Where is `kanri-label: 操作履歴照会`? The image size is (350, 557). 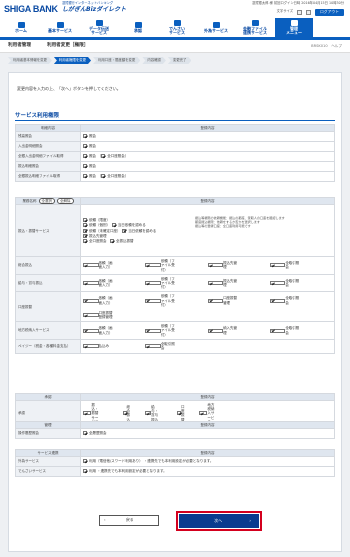
kanri-label: 操作履歴照会 is located at coordinates (48, 433).